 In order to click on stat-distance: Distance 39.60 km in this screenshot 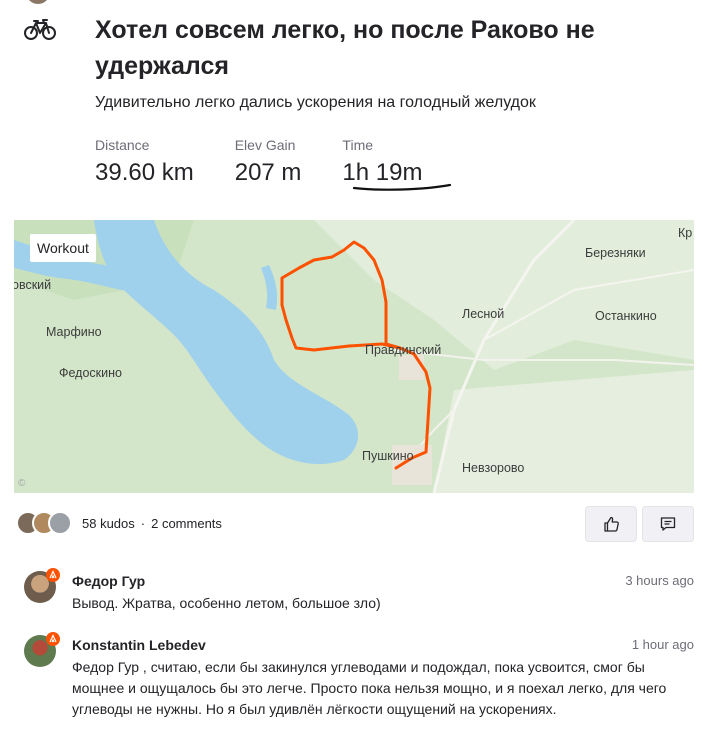, I will do `click(144, 162)`.